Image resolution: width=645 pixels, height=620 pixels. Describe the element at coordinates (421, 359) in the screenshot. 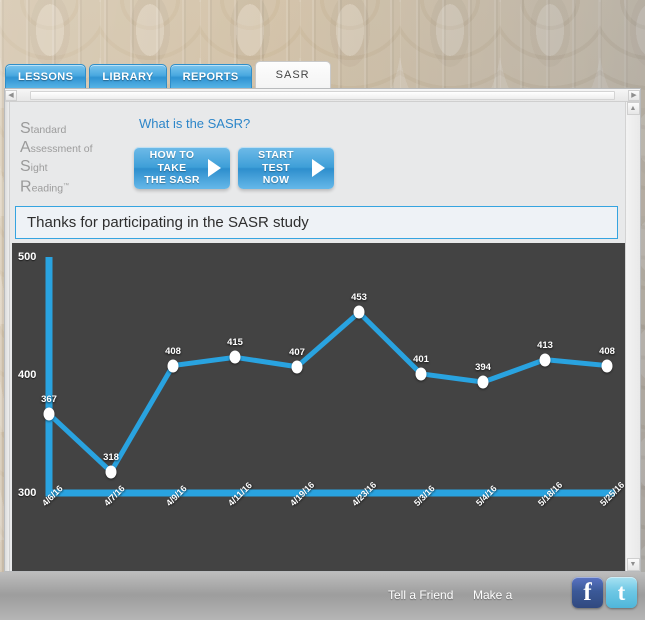

I see `chart-point-label: 401` at that location.